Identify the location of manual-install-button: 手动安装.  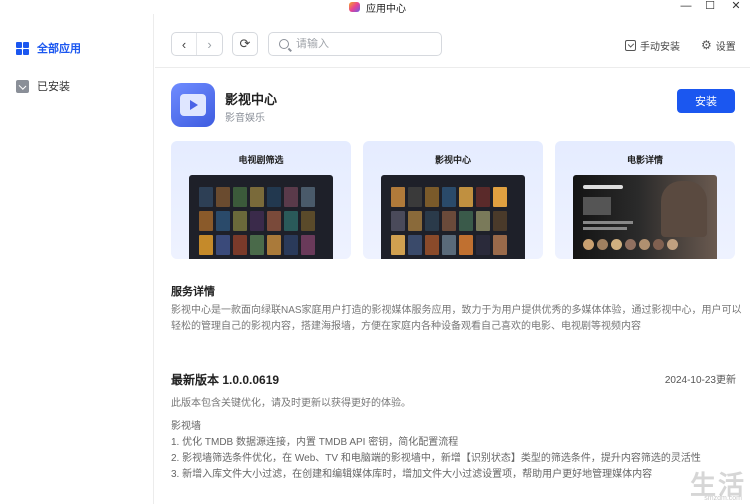
(652, 45).